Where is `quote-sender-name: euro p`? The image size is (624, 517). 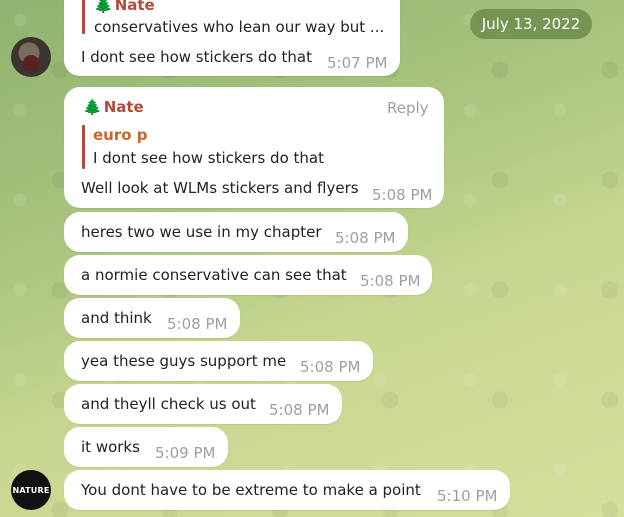 quote-sender-name: euro p is located at coordinates (120, 135).